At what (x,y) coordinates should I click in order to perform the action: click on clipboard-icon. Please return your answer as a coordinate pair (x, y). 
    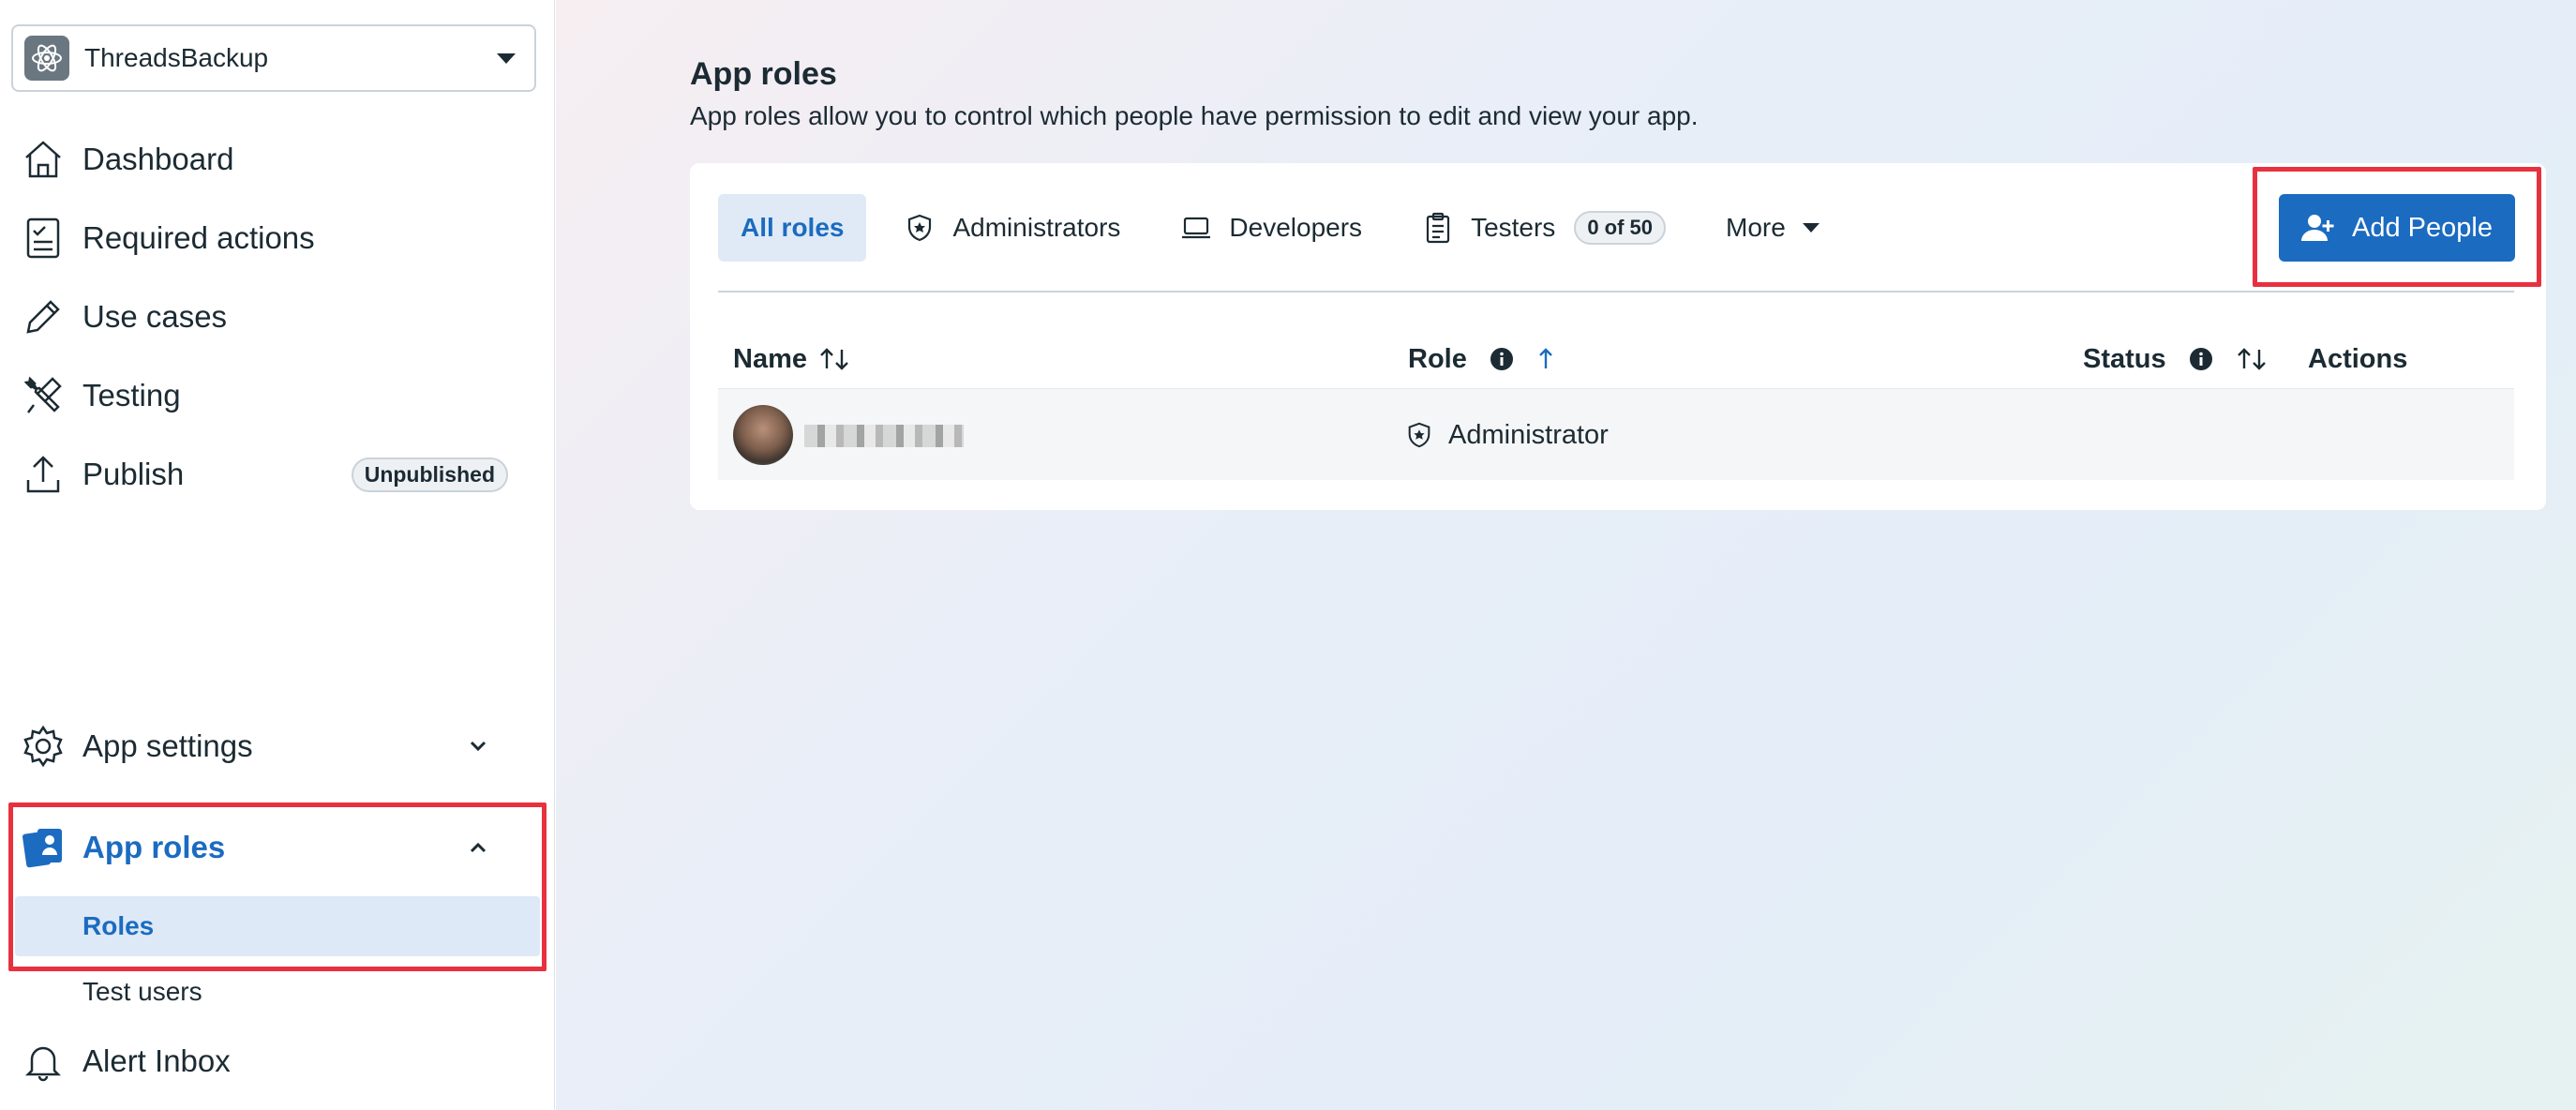
    Looking at the image, I should click on (1438, 228).